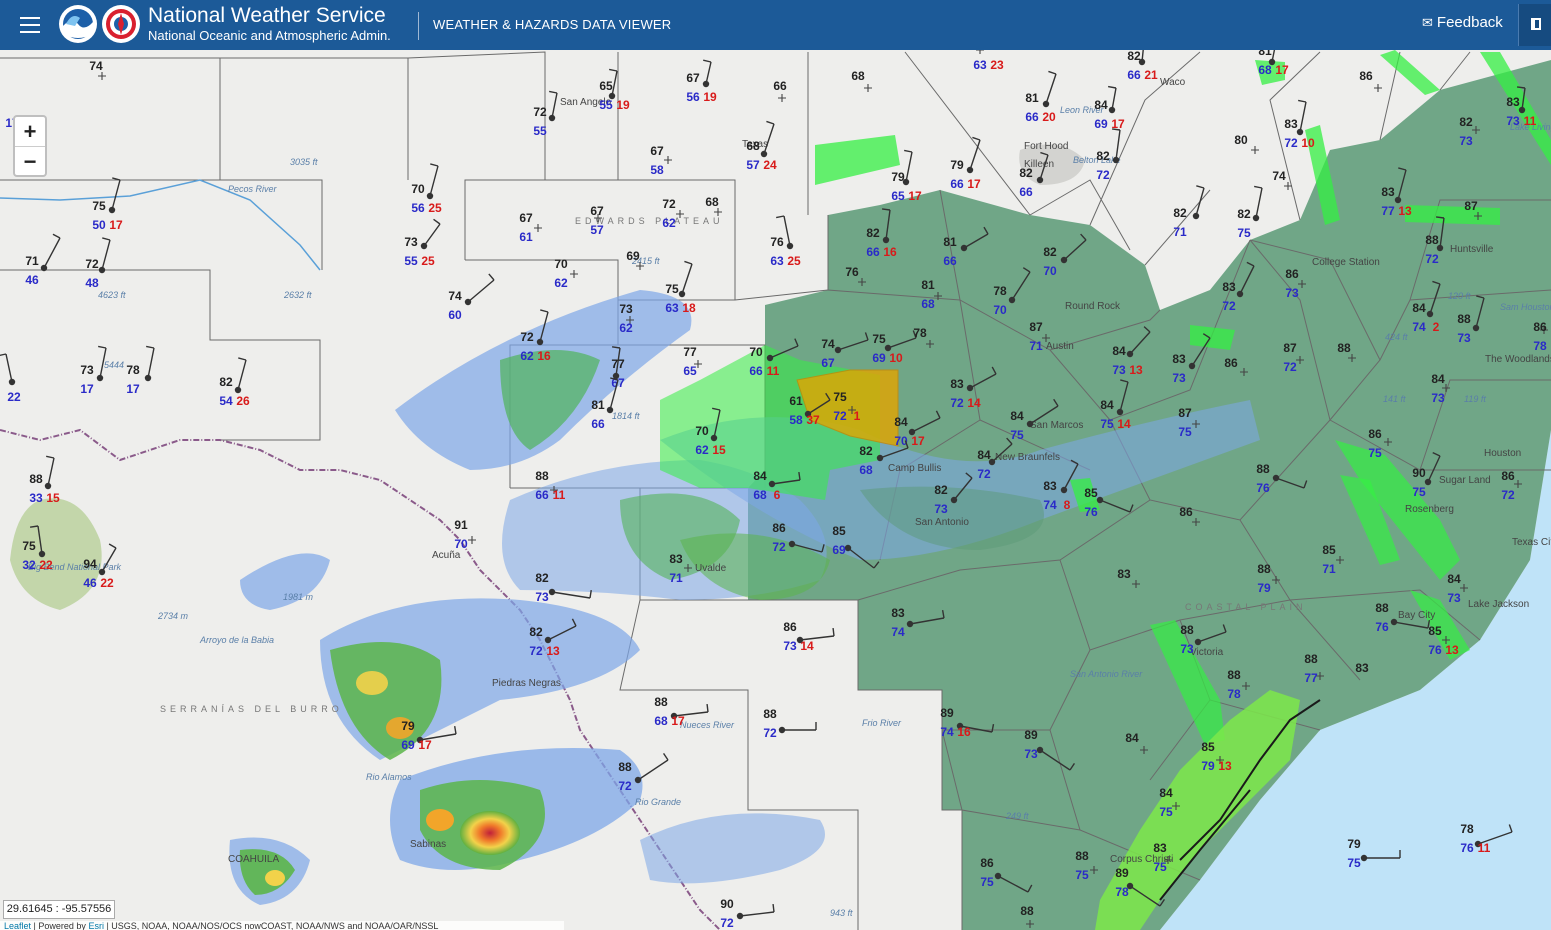  What do you see at coordinates (1067, 505) in the screenshot?
I see `gust-value: 8` at bounding box center [1067, 505].